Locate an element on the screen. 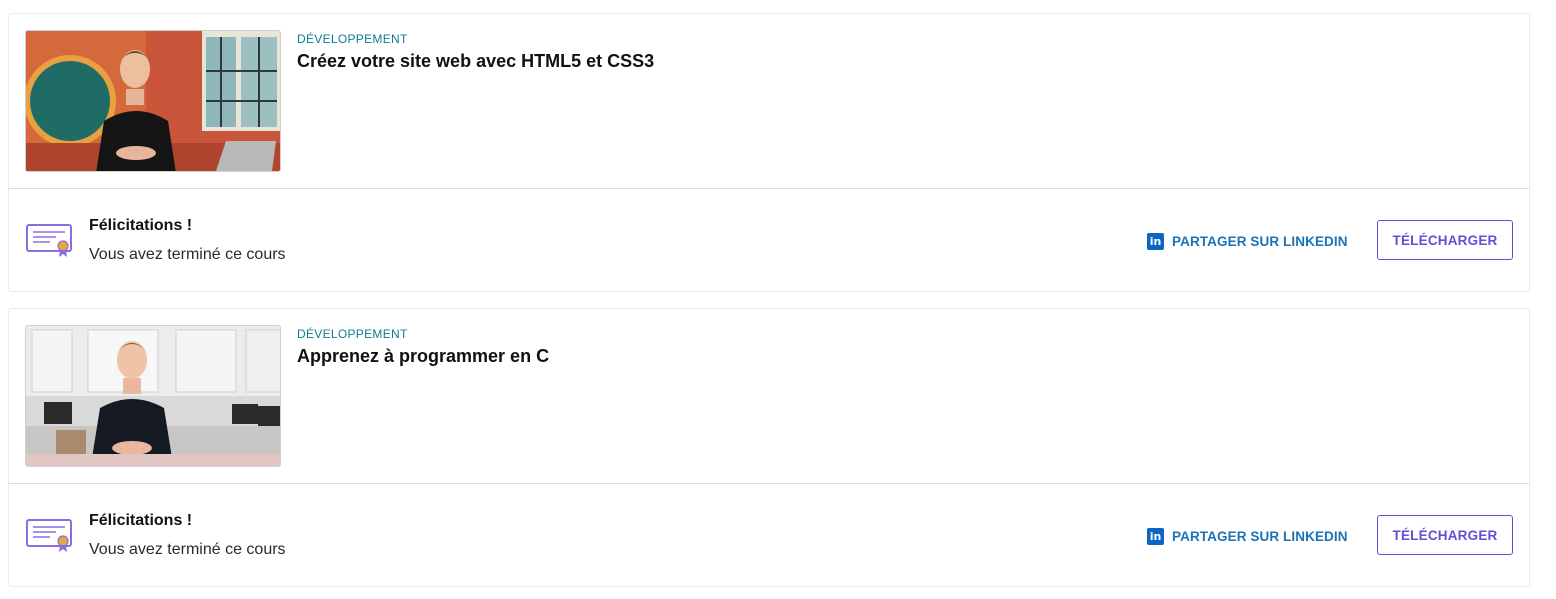 The image size is (1556, 599). course-title: Créez votre site web avec HTML5 et CSS3 is located at coordinates (475, 61).